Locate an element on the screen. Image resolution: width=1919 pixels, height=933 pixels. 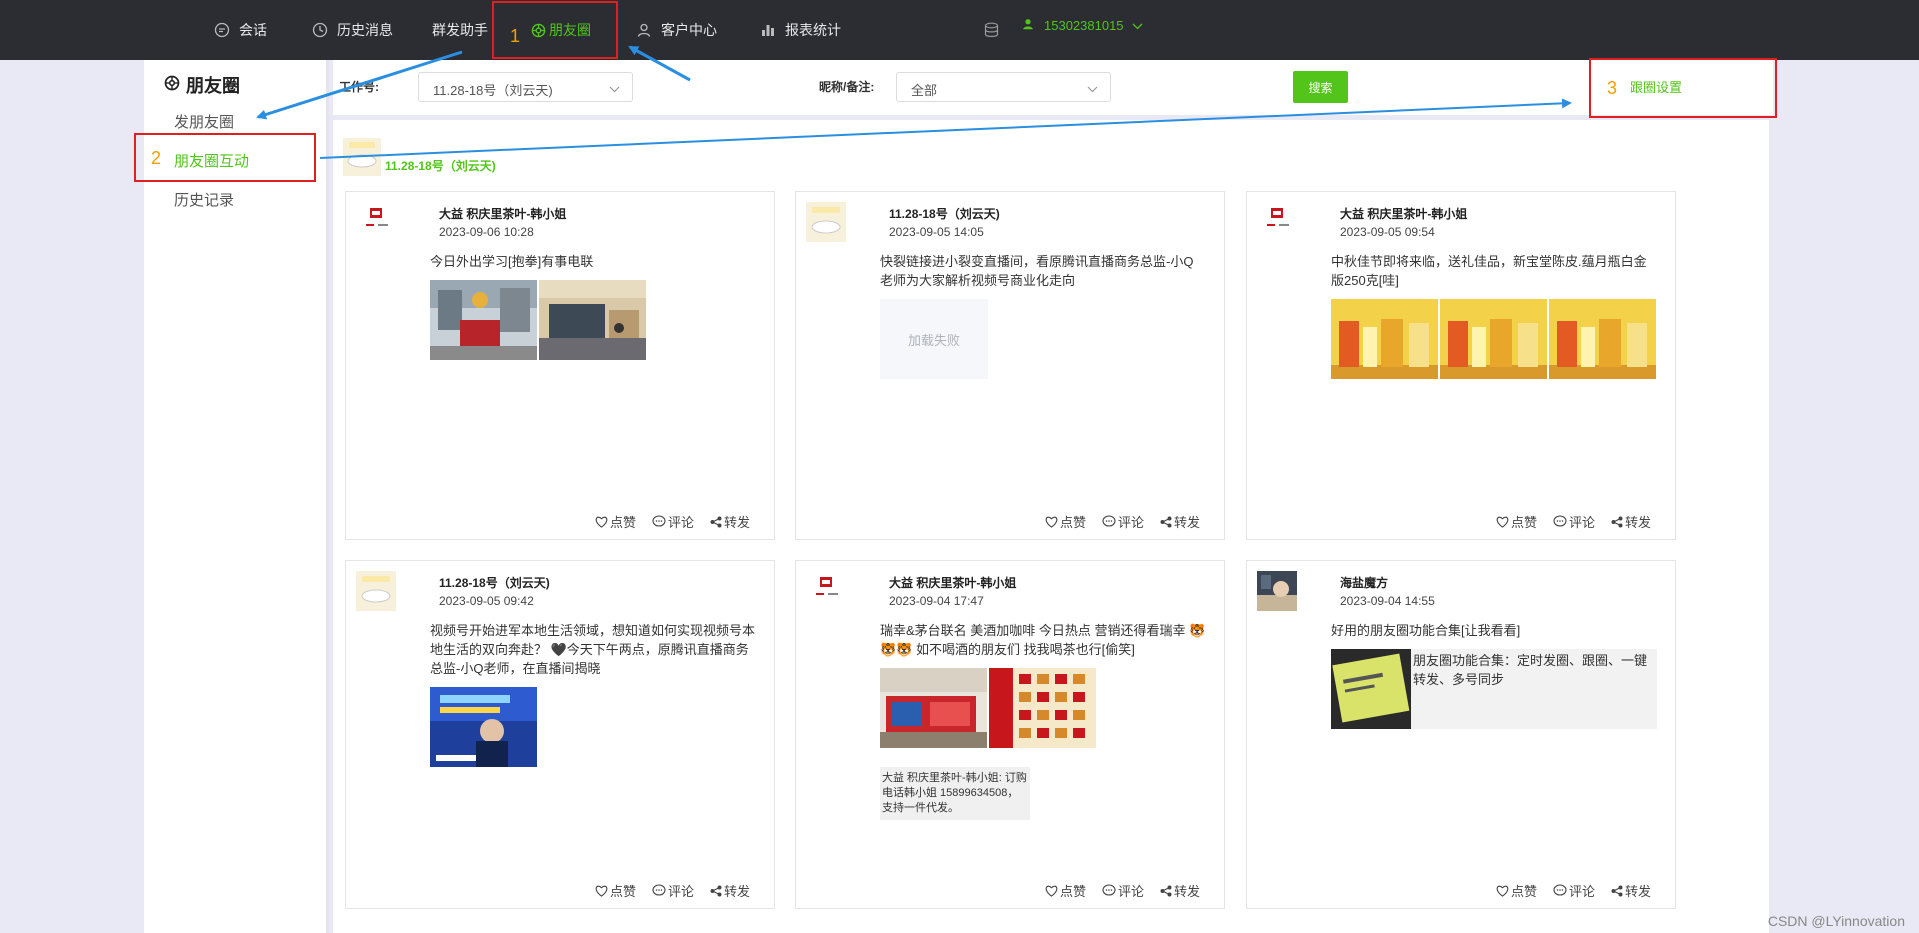
shared-link-card: 朋友圈功能合集：定时发圈、跟圈、一键转发、多号同步 is located at coordinates (1494, 689).